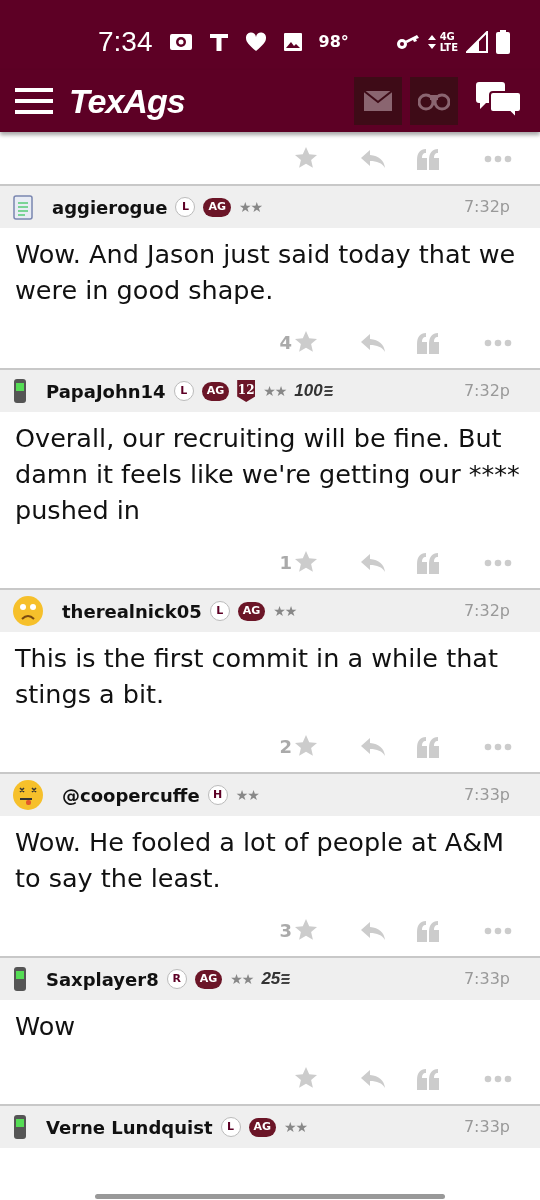  What do you see at coordinates (260, 860) in the screenshot?
I see `post-text: Wow. He fooled a lot of people at A&M to say the least.` at bounding box center [260, 860].